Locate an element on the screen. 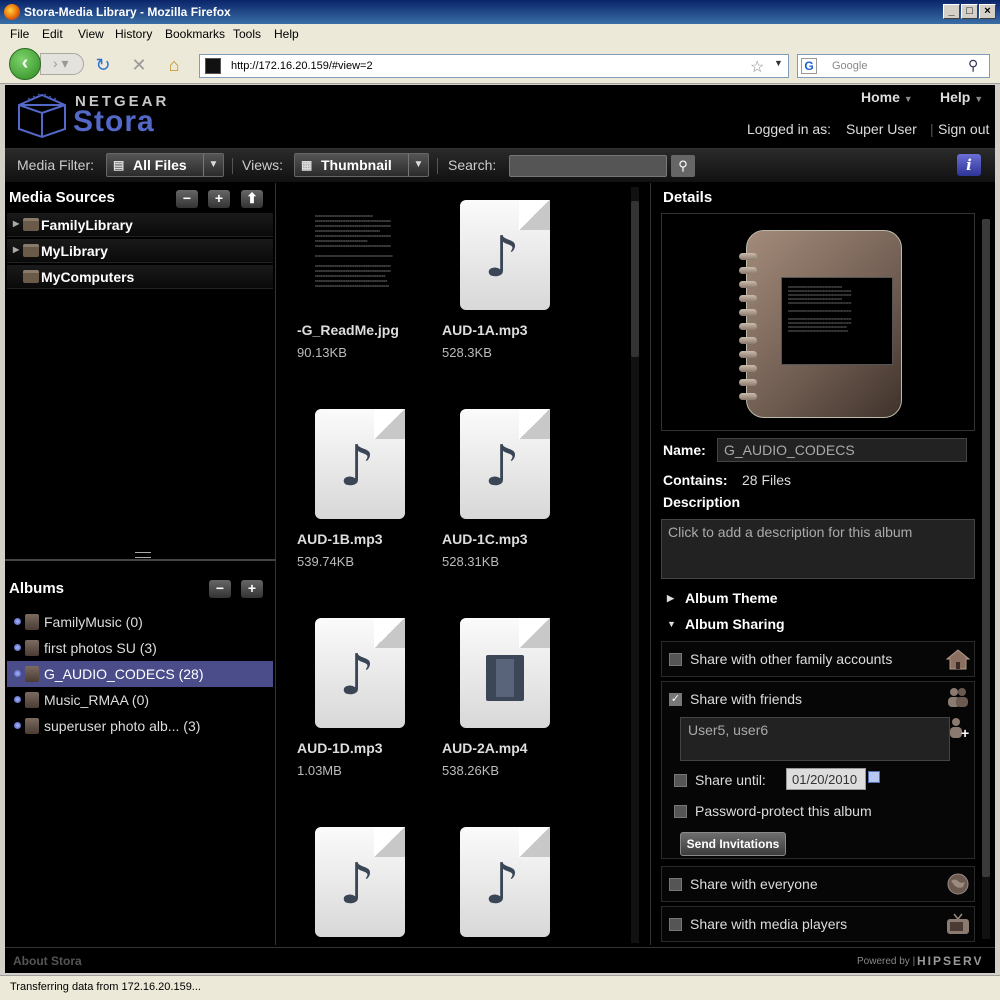 The width and height of the screenshot is (1000, 1000). album-name-input: G_AUDIO_CODECS is located at coordinates (842, 450).